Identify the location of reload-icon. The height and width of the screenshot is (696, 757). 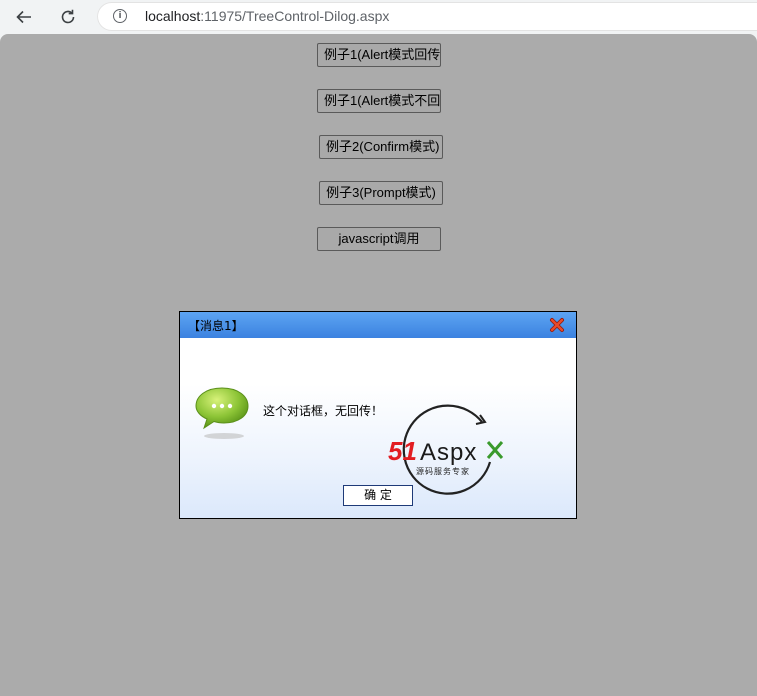
(68, 16).